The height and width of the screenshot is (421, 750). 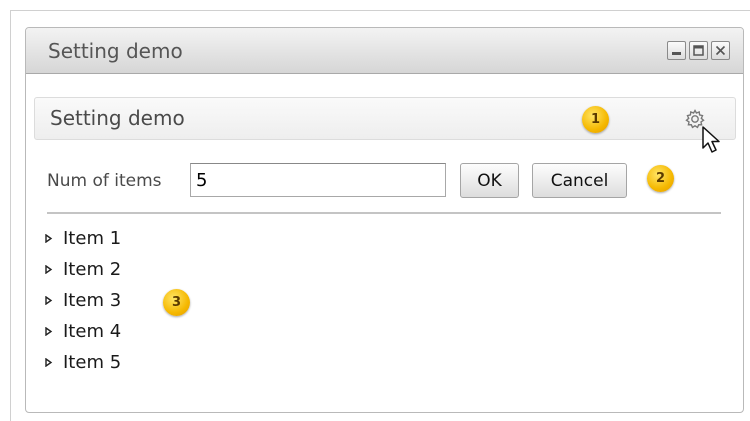 I want to click on list-item-label: Item 3, so click(x=92, y=300).